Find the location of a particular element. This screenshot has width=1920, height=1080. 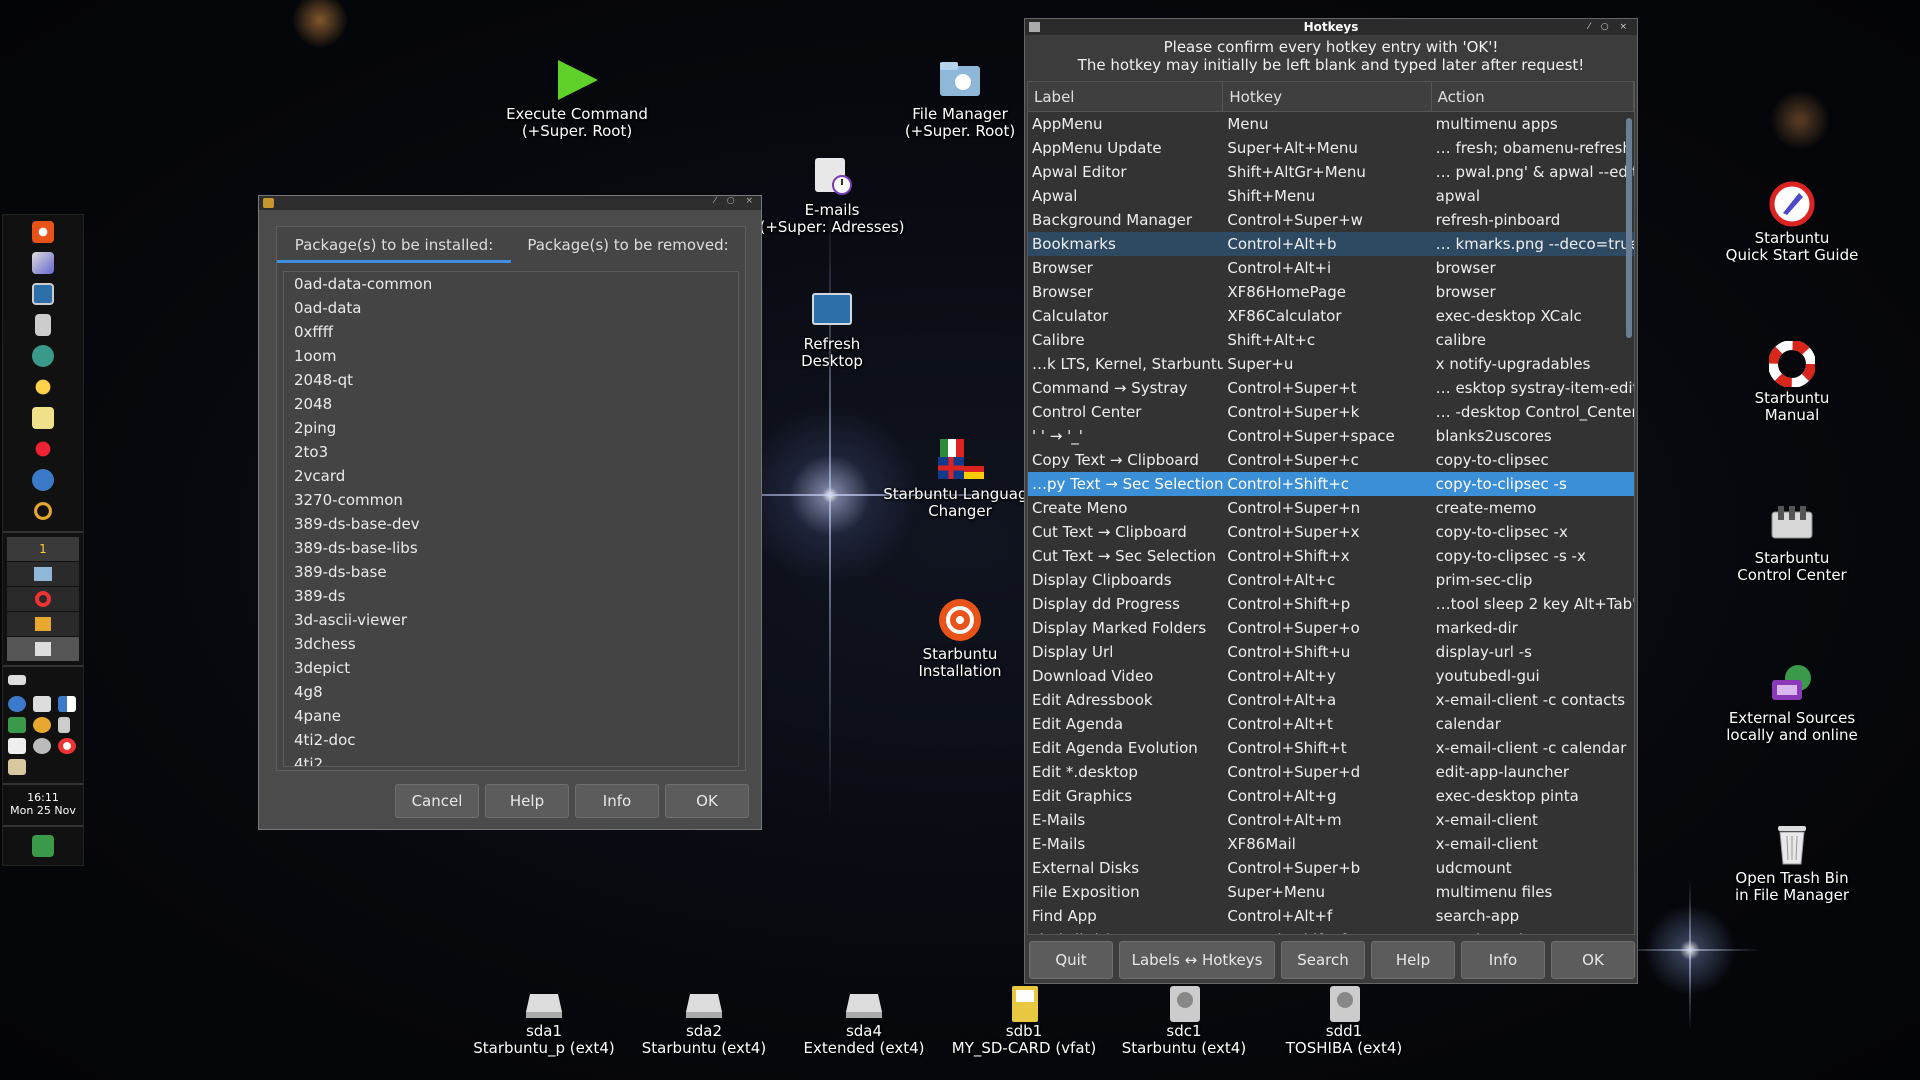

task-manual is located at coordinates (43, 599).